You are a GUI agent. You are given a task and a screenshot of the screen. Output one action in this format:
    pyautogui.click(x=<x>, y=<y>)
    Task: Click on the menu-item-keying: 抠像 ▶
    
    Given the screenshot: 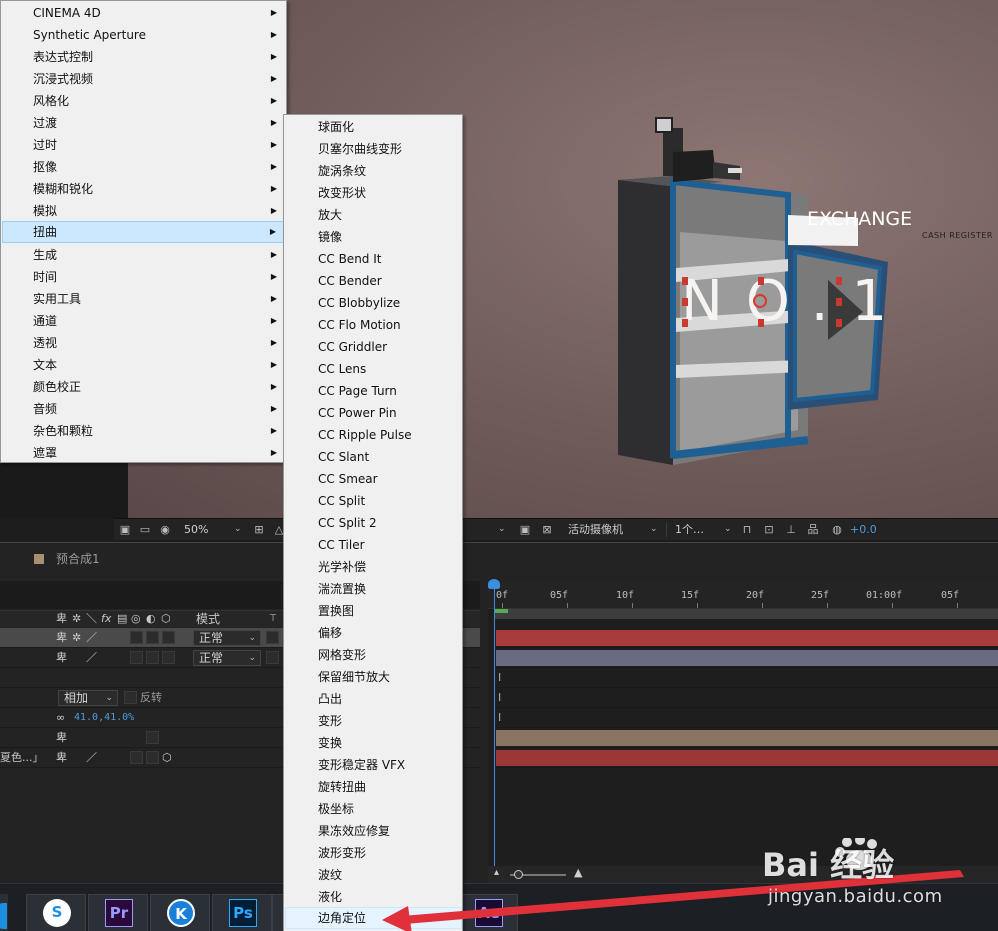 What is the action you would take?
    pyautogui.click(x=144, y=167)
    